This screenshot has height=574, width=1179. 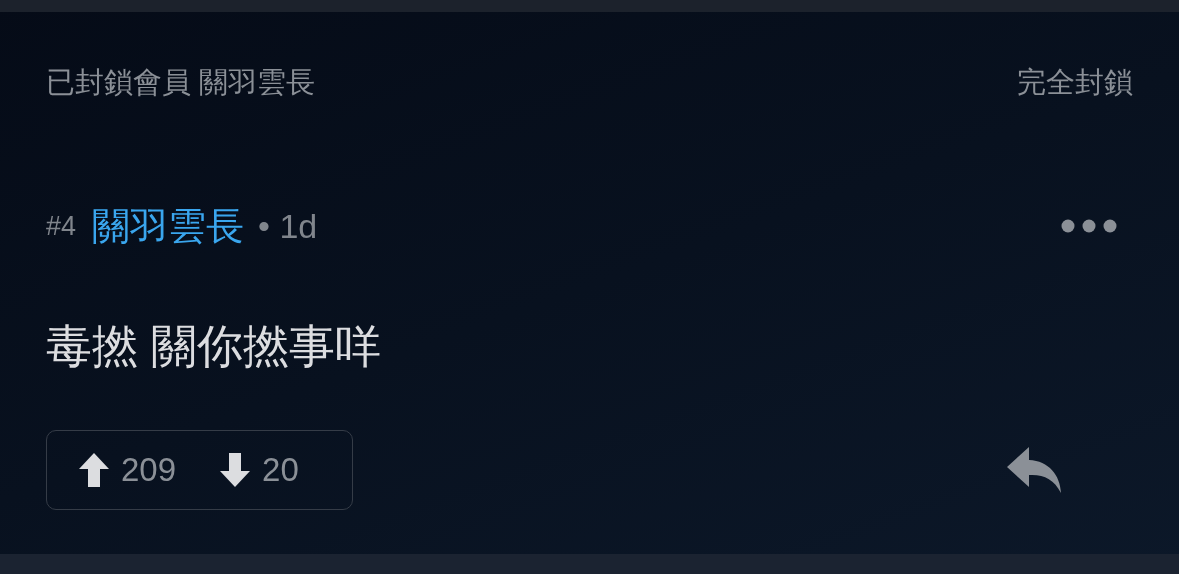 I want to click on more-icon, so click(x=1089, y=226).